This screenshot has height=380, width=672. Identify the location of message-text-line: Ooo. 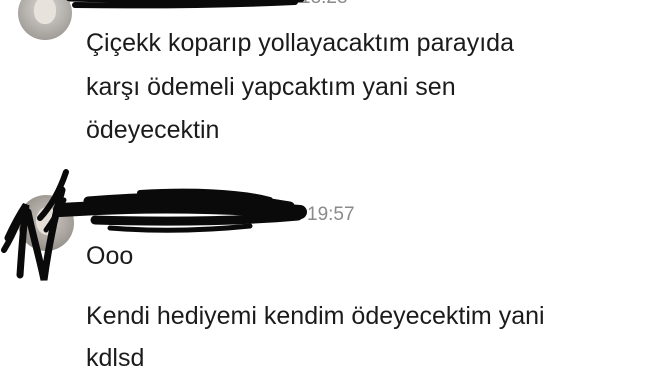
(110, 256).